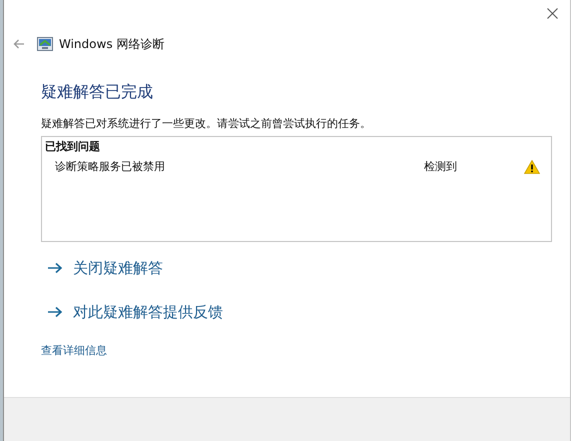 Image resolution: width=571 pixels, height=441 pixels. Describe the element at coordinates (73, 146) in the screenshot. I see `problems-title: 已找到问题` at that location.